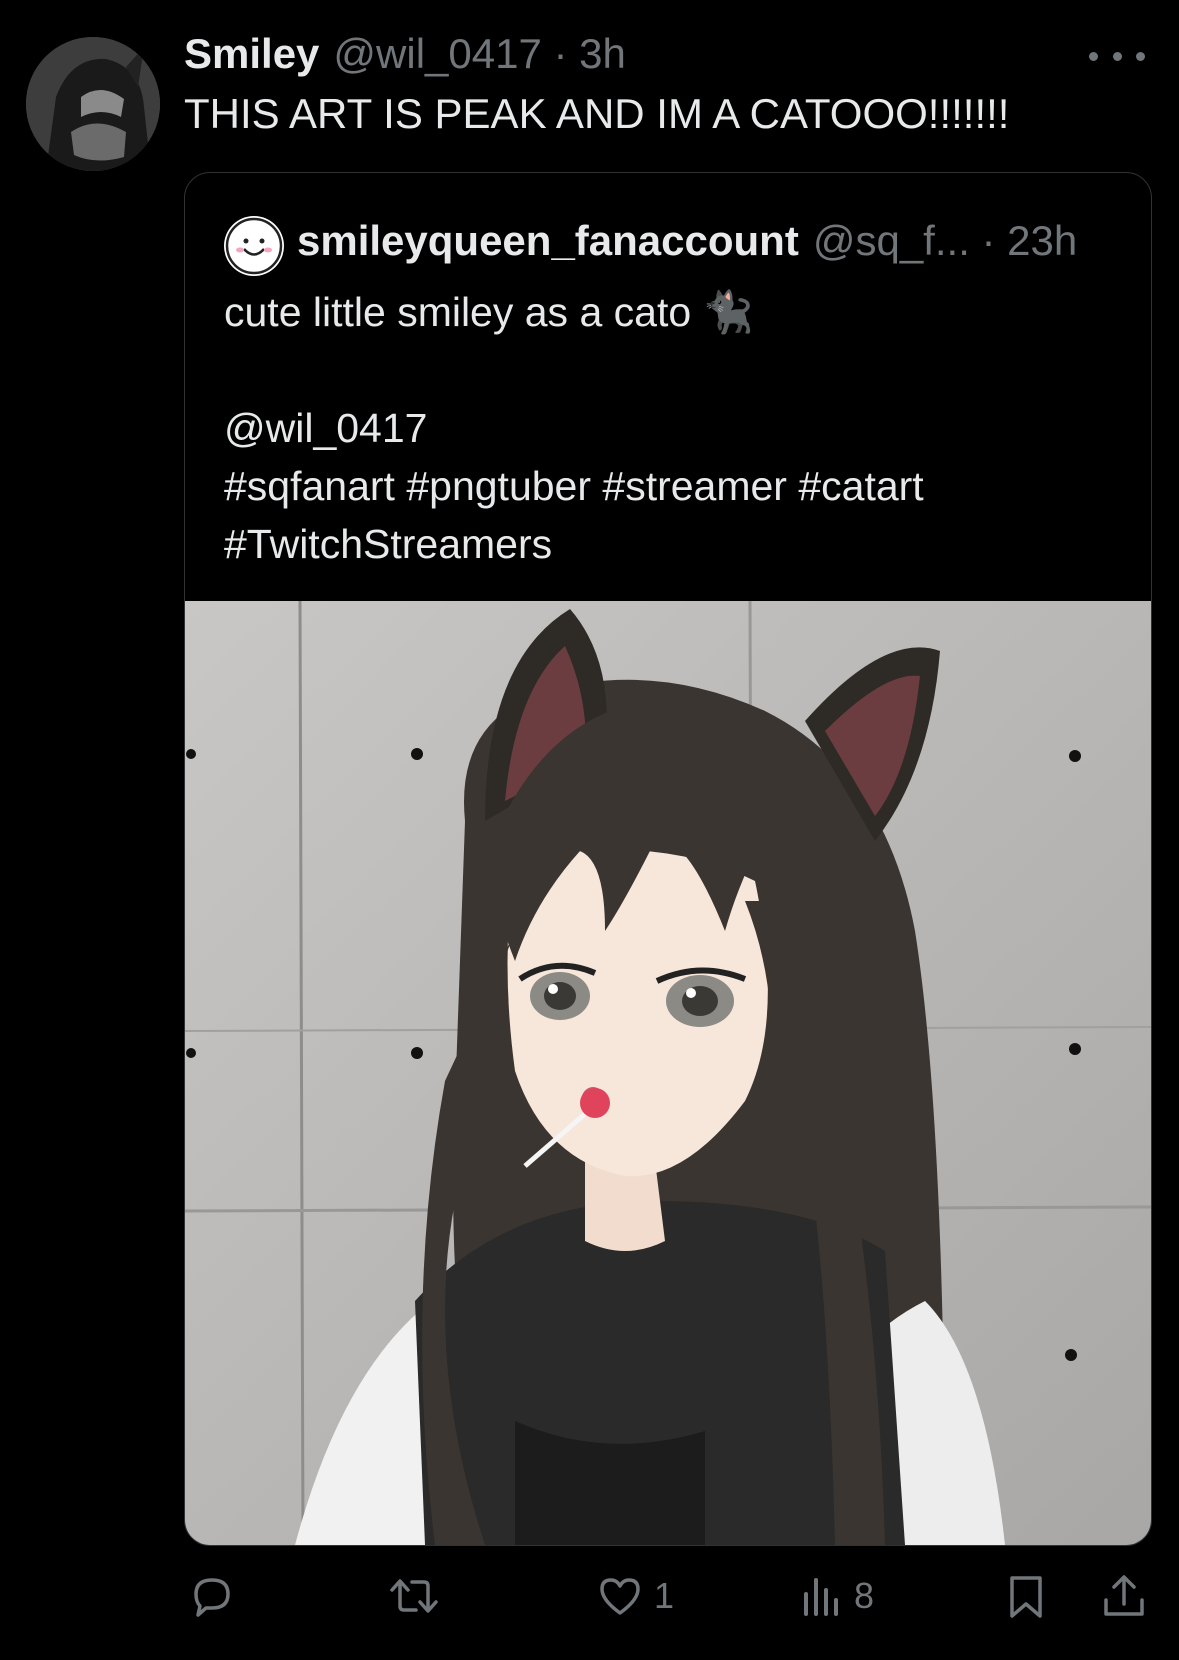  I want to click on views-button: 8, so click(837, 1596).